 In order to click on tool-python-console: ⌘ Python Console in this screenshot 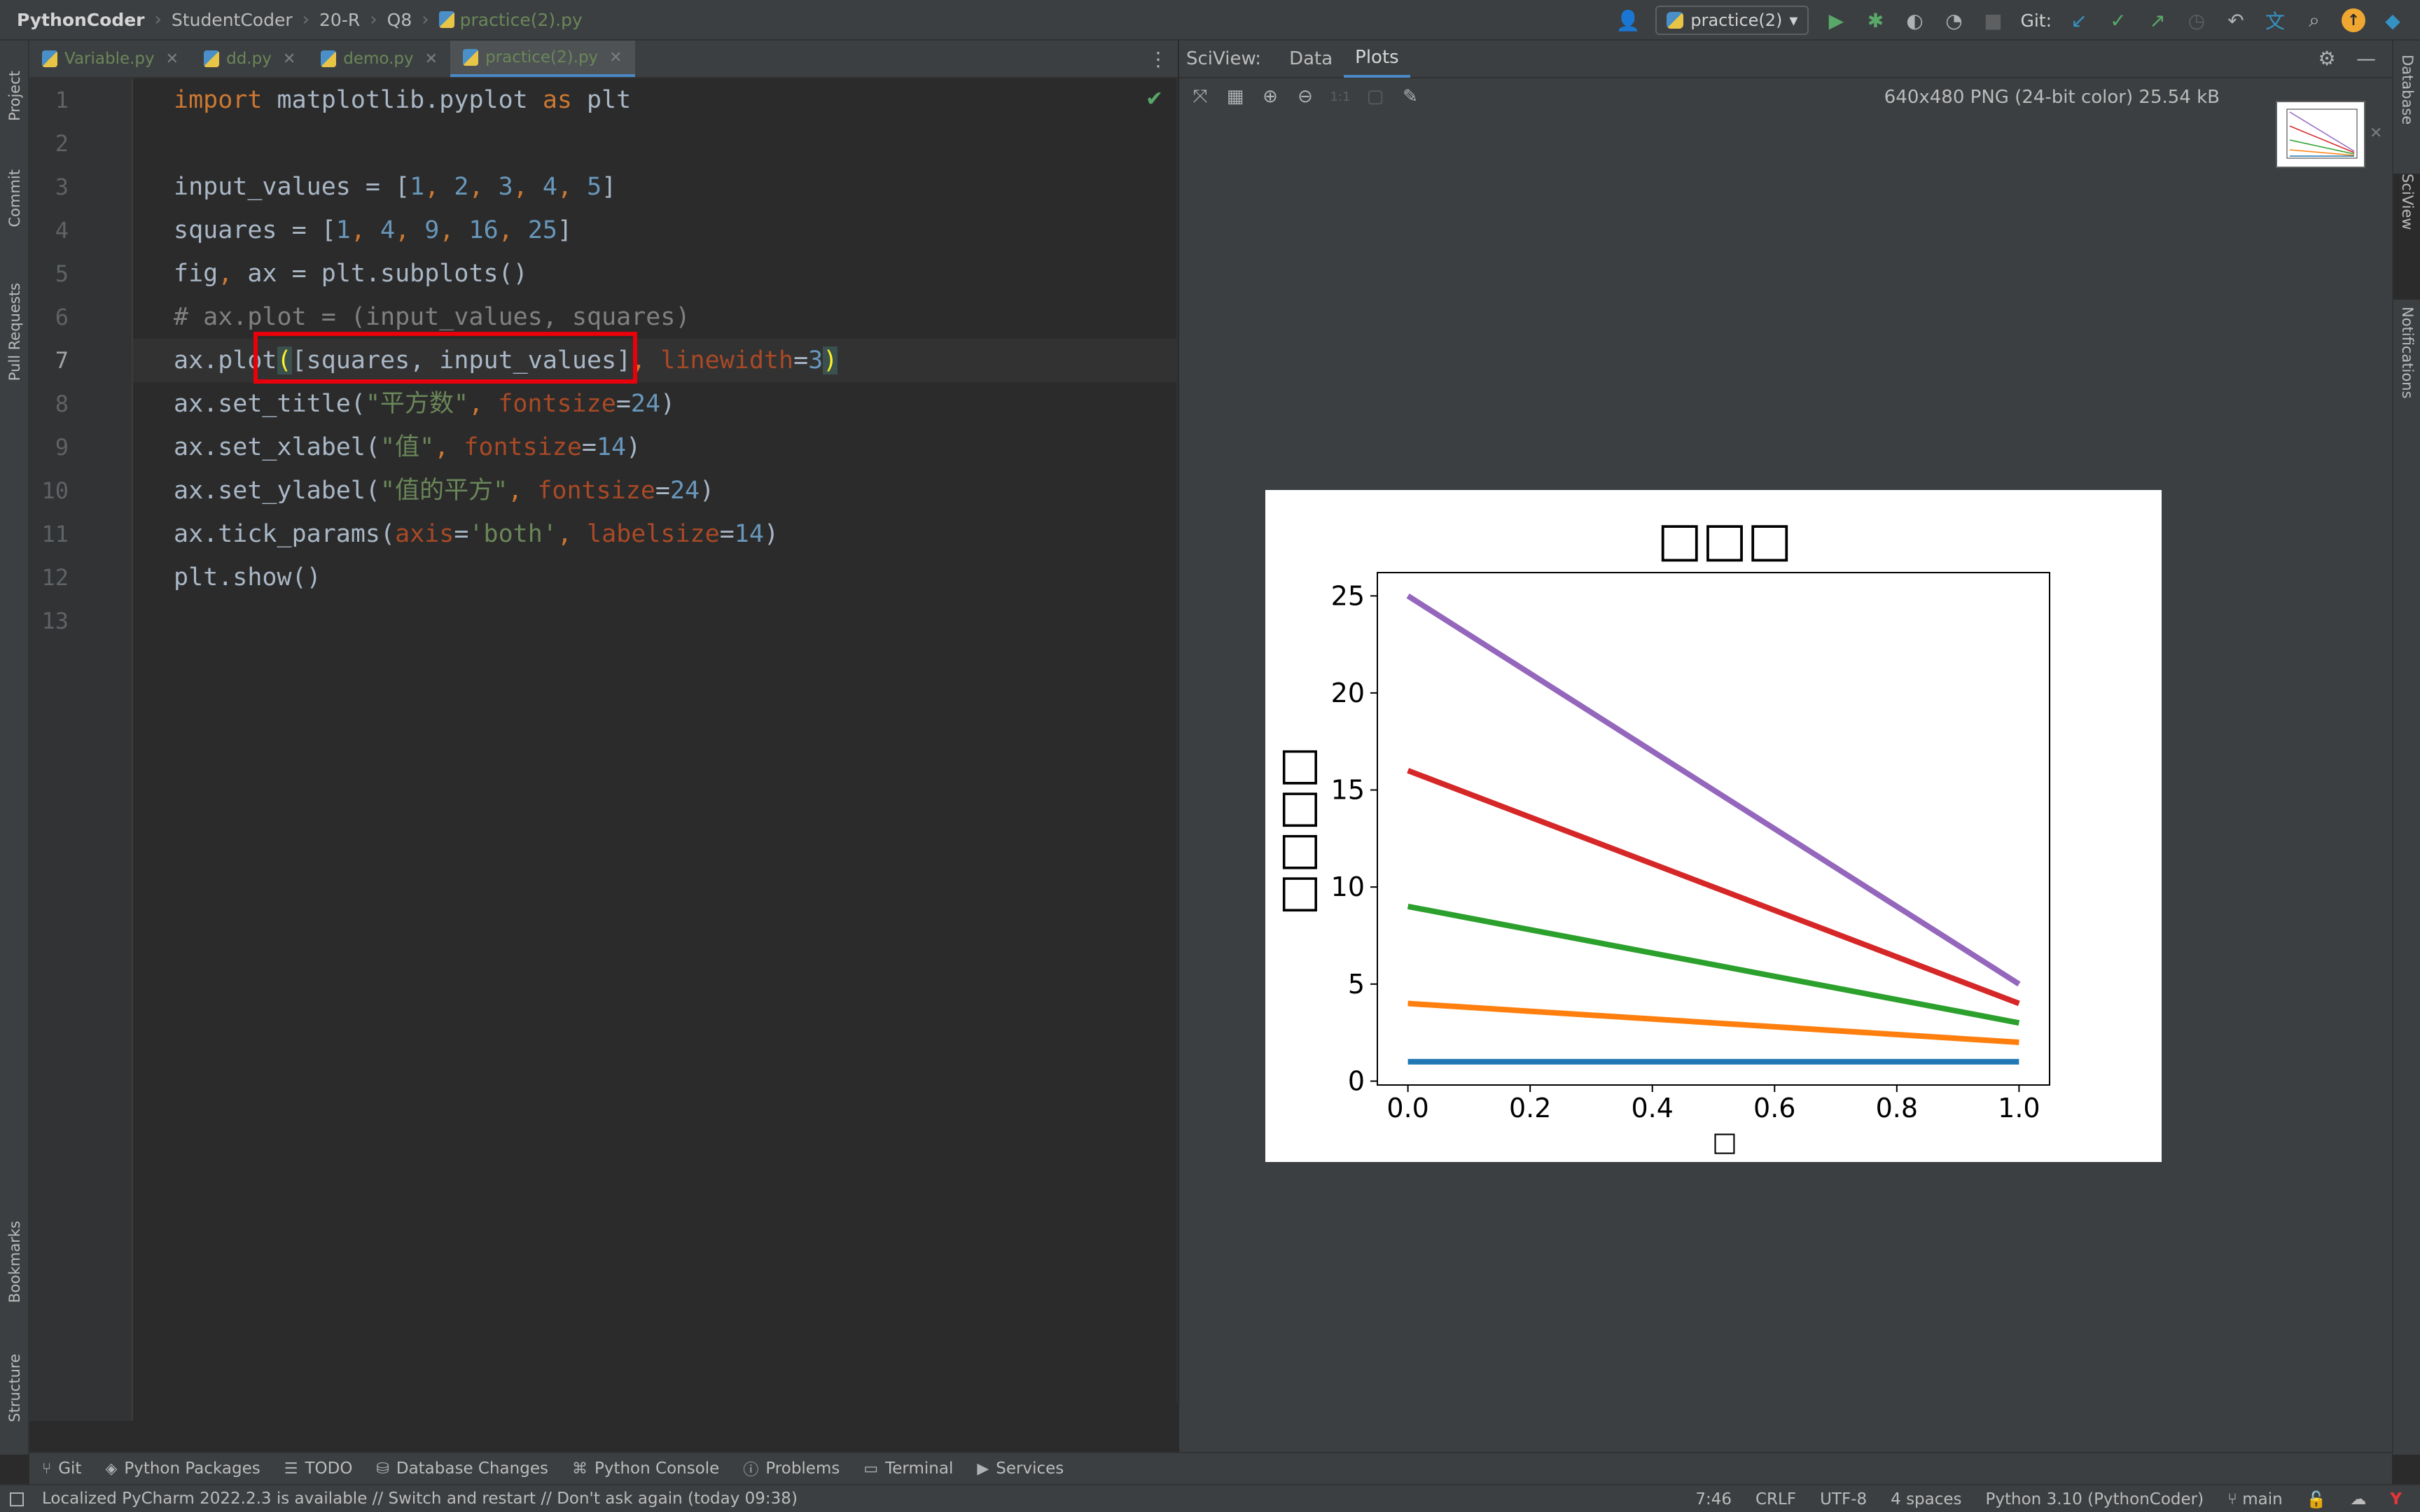, I will do `click(645, 1469)`.